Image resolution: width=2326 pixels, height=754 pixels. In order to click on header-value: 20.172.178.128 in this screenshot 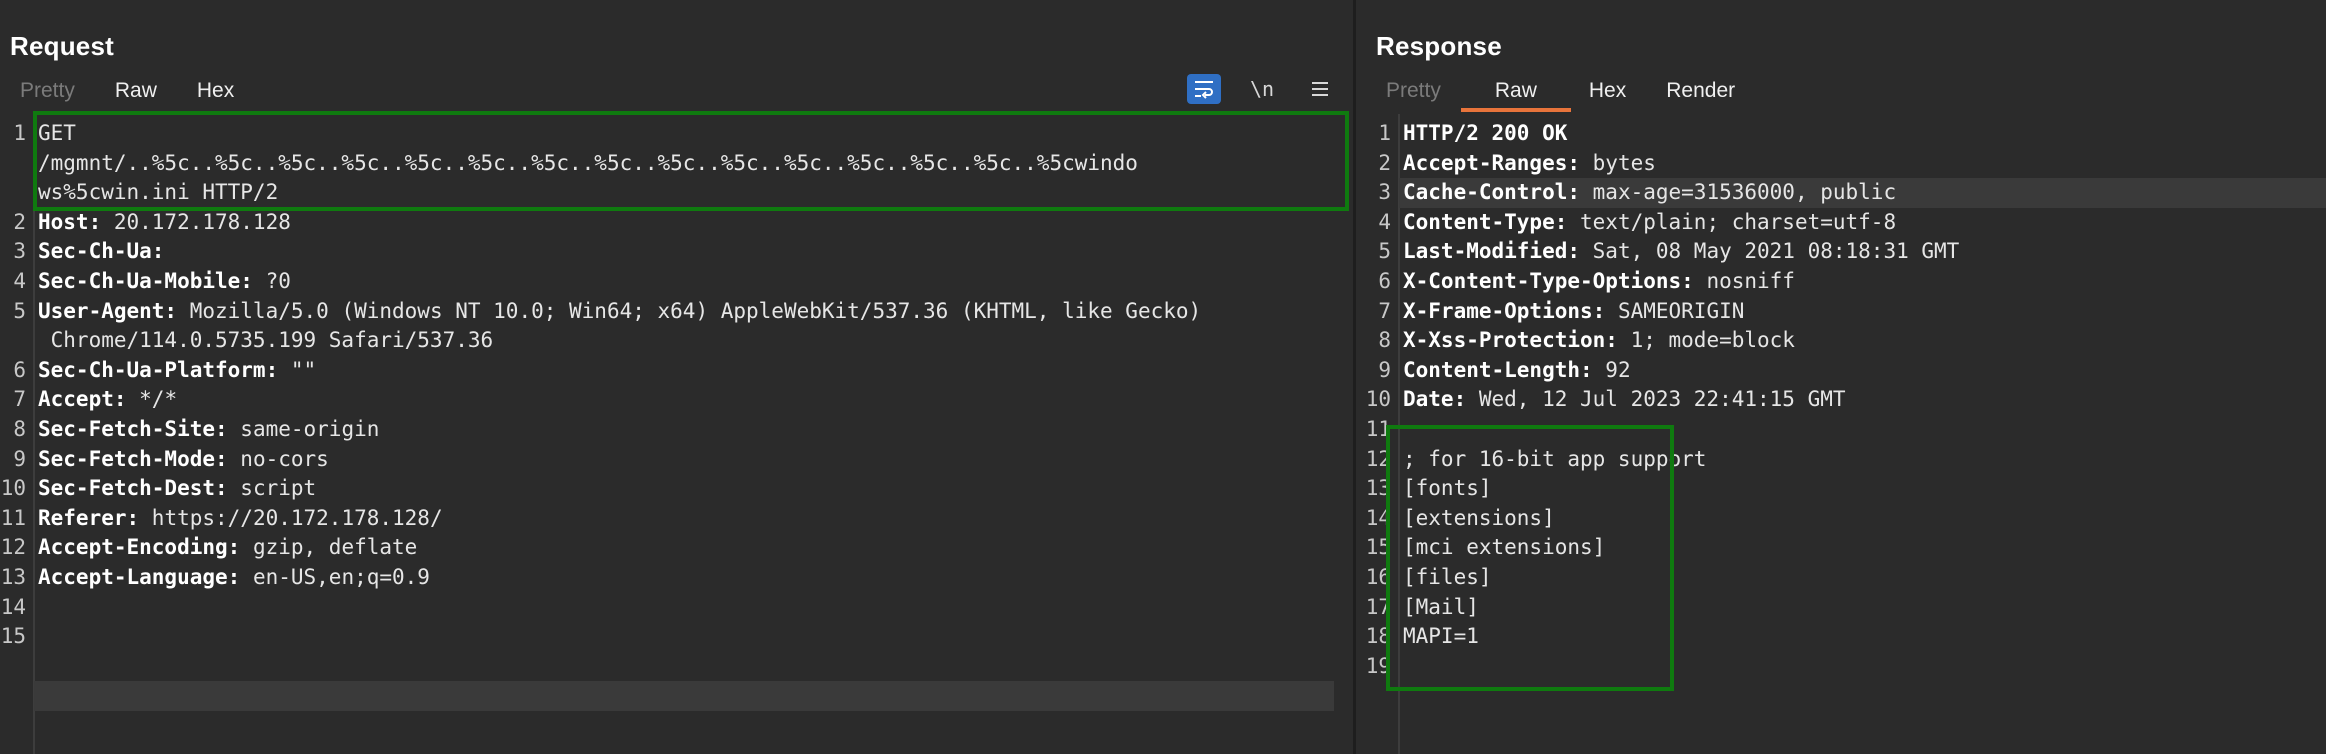, I will do `click(196, 221)`.